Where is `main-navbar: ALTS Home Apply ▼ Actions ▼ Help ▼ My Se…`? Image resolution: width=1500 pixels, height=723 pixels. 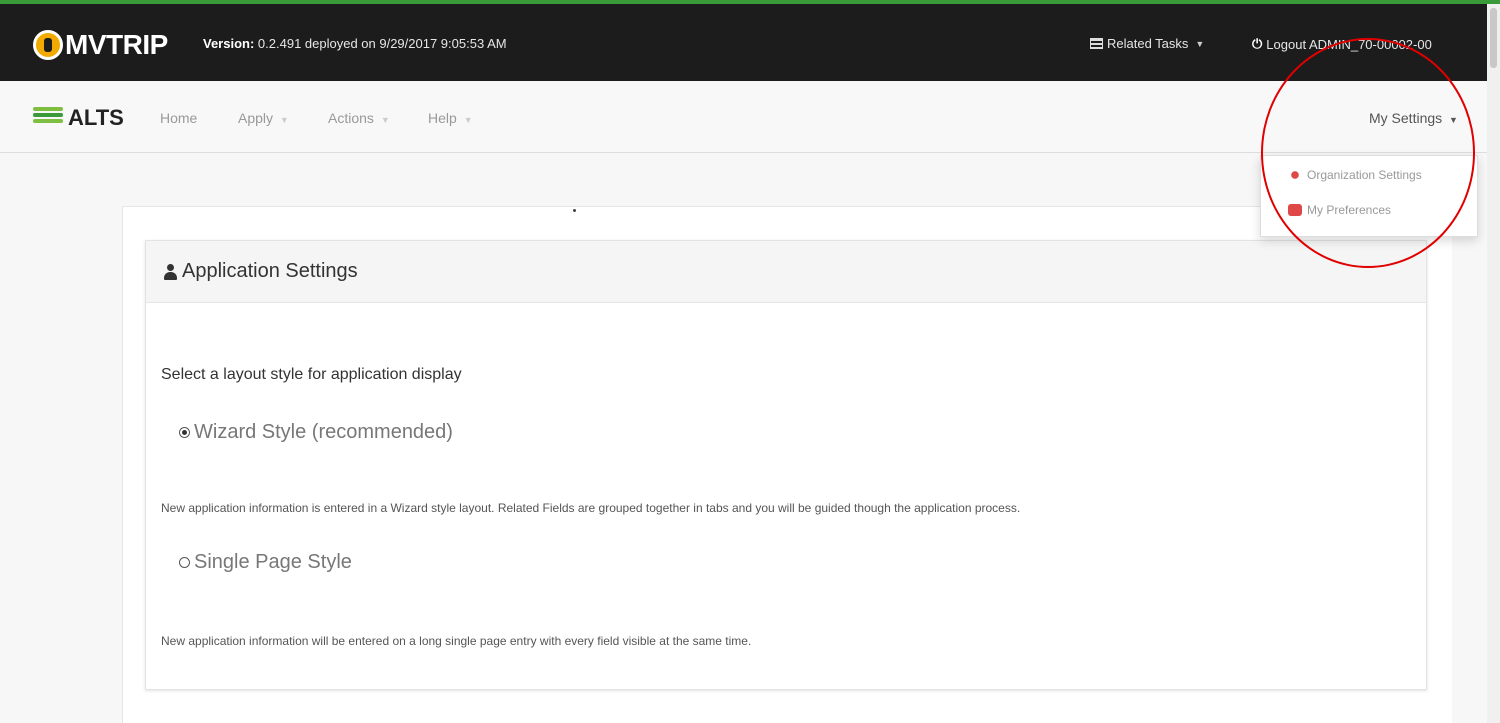 main-navbar: ALTS Home Apply ▼ Actions ▼ Help ▼ My Se… is located at coordinates (750, 117).